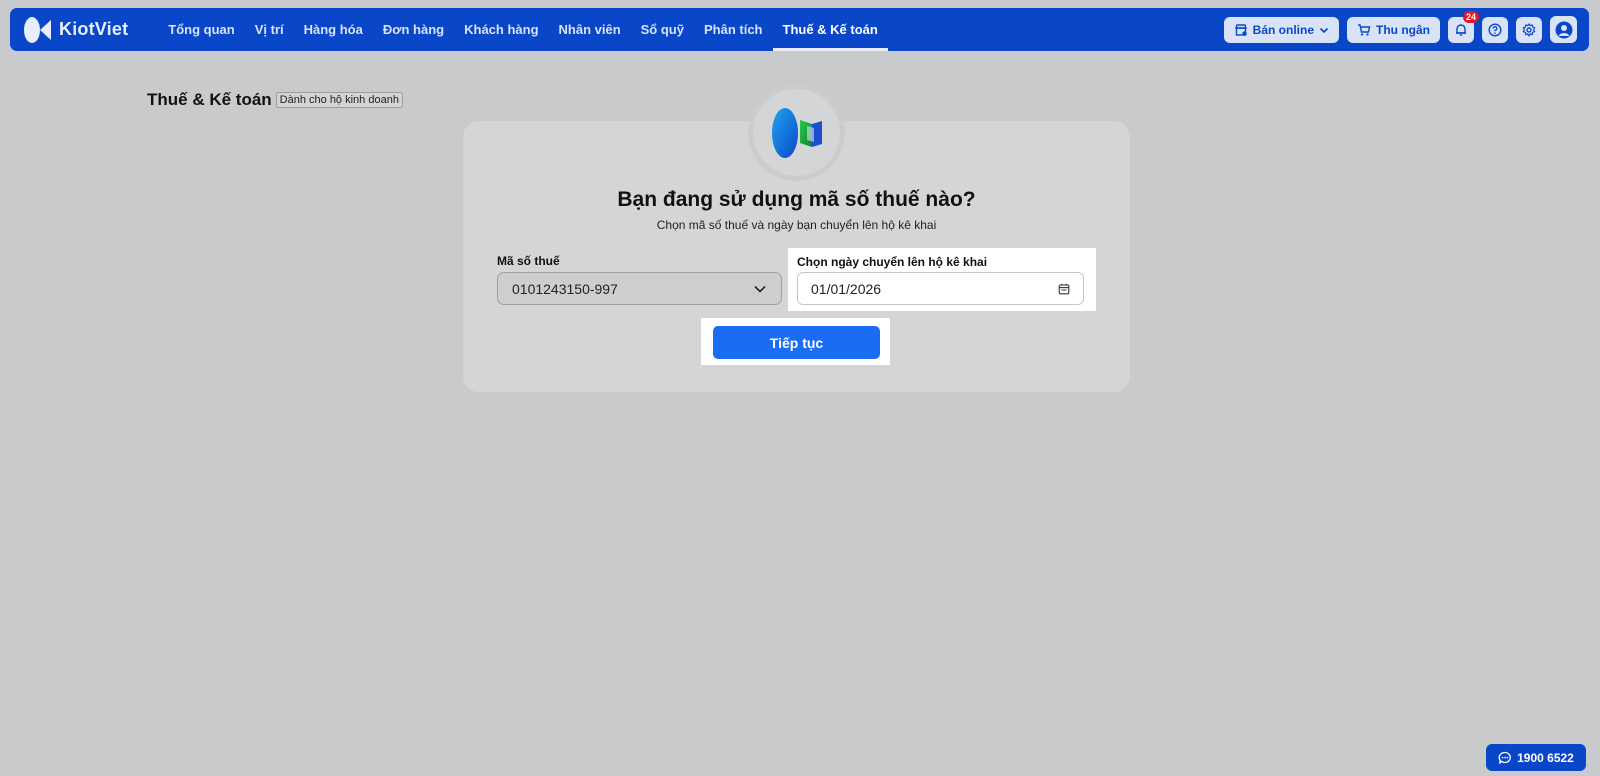 The width and height of the screenshot is (1600, 776). Describe the element at coordinates (339, 100) in the screenshot. I see `business-type-tag: Dành cho hộ kinh doanh` at that location.